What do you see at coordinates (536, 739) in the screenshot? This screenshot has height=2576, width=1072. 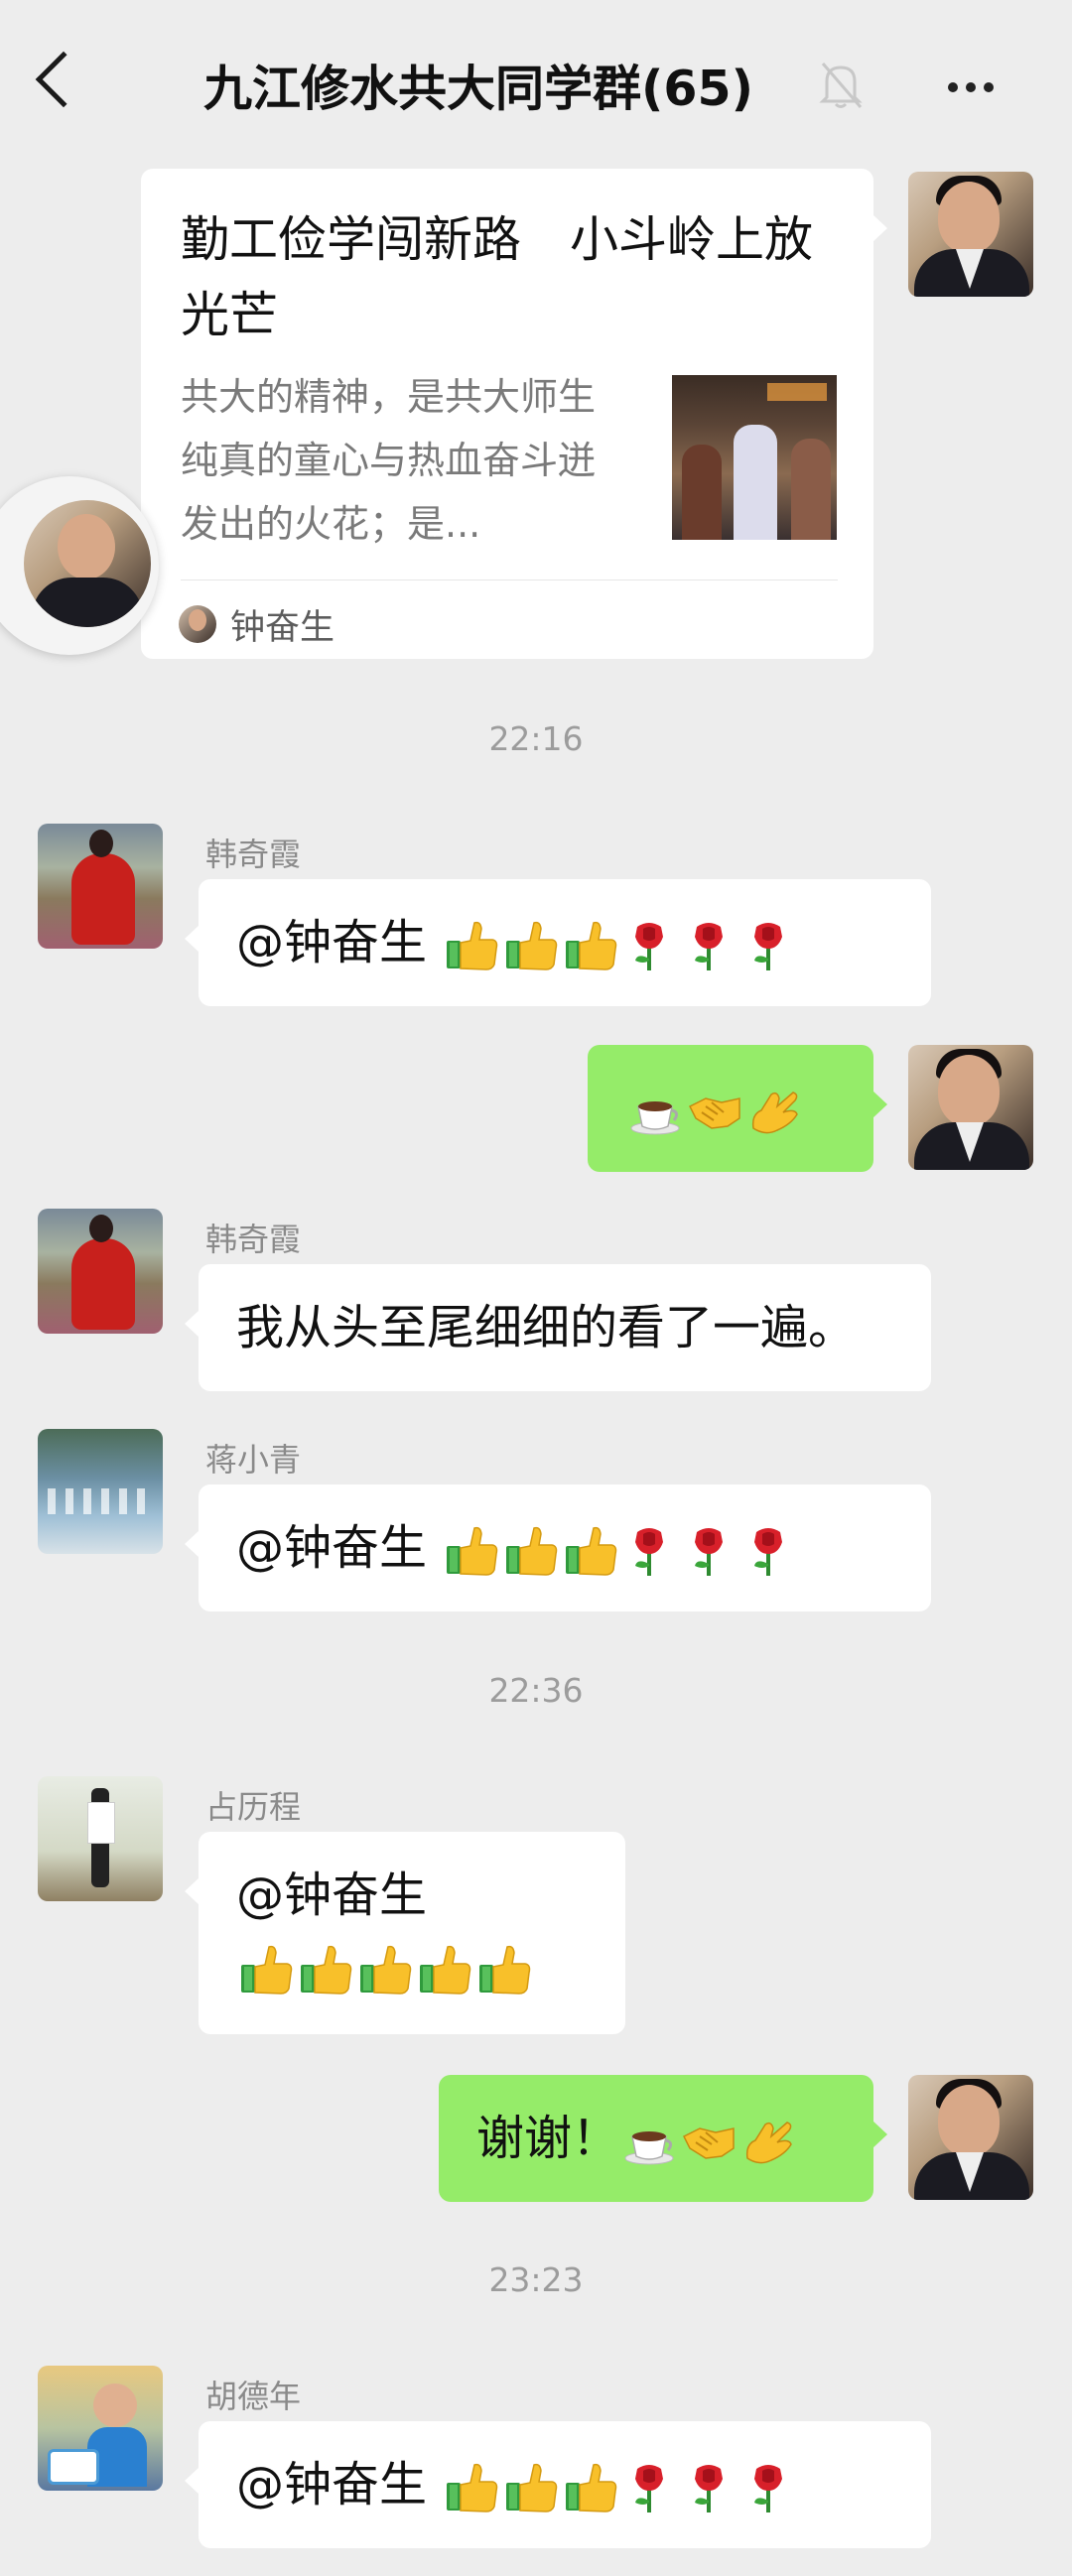 I see `timestamp: 22:16` at bounding box center [536, 739].